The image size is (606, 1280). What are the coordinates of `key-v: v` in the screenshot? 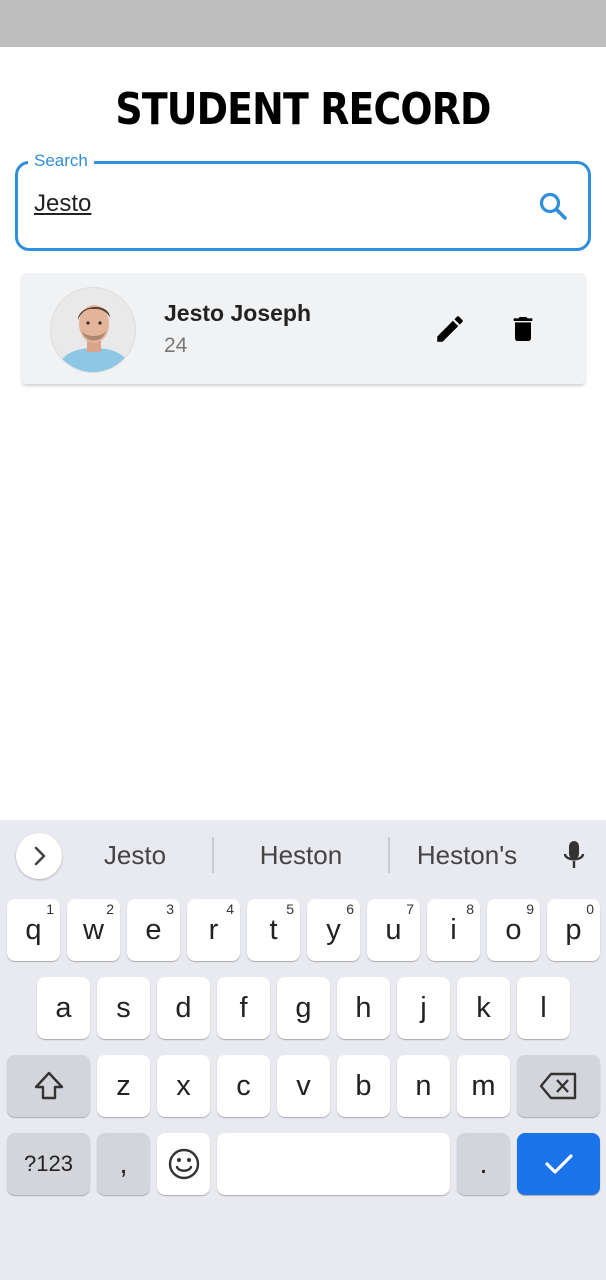 It's located at (303, 1086).